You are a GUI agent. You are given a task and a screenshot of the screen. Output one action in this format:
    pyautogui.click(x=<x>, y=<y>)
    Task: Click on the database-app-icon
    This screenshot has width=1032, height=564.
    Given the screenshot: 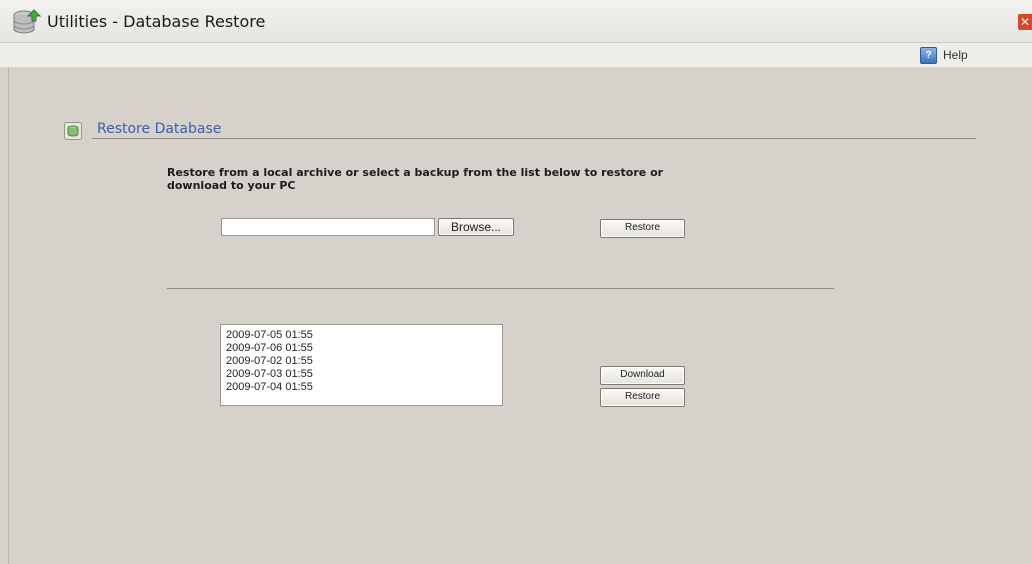 What is the action you would take?
    pyautogui.click(x=27, y=21)
    